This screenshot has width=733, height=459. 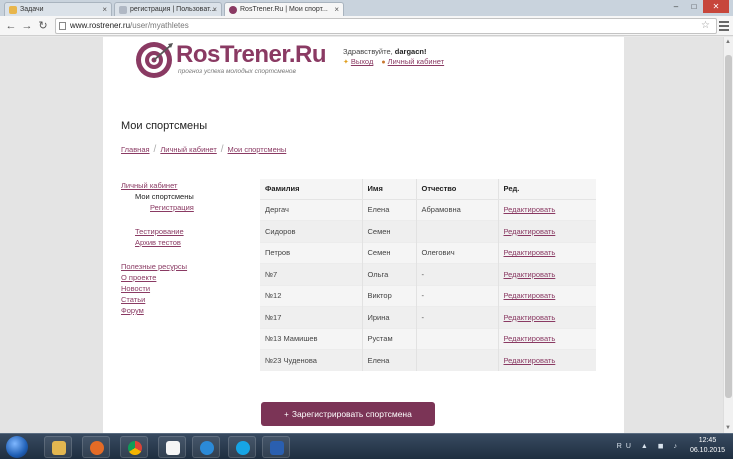 I want to click on table-row: №12 Виктор - Редактировать, so click(x=428, y=295).